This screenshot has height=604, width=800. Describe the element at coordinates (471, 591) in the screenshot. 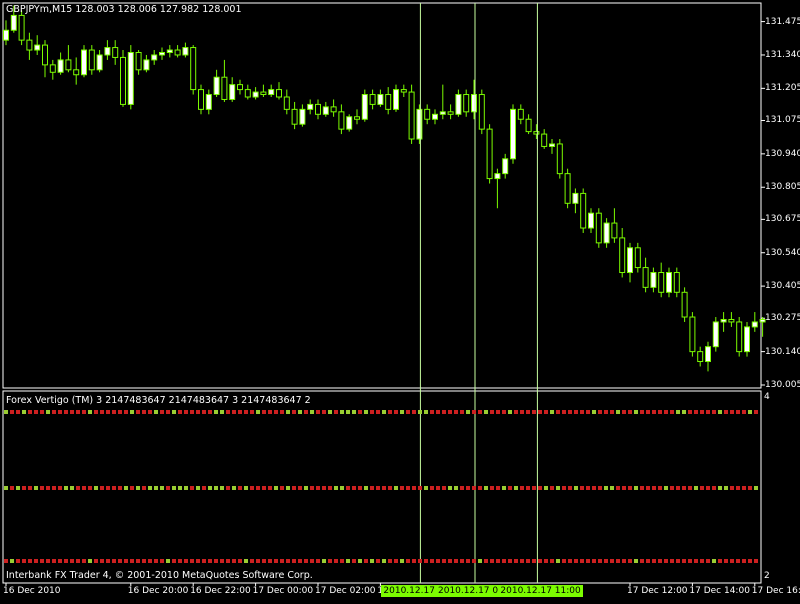

I see `cursor-time-label: 2010.12.17 09` at that location.